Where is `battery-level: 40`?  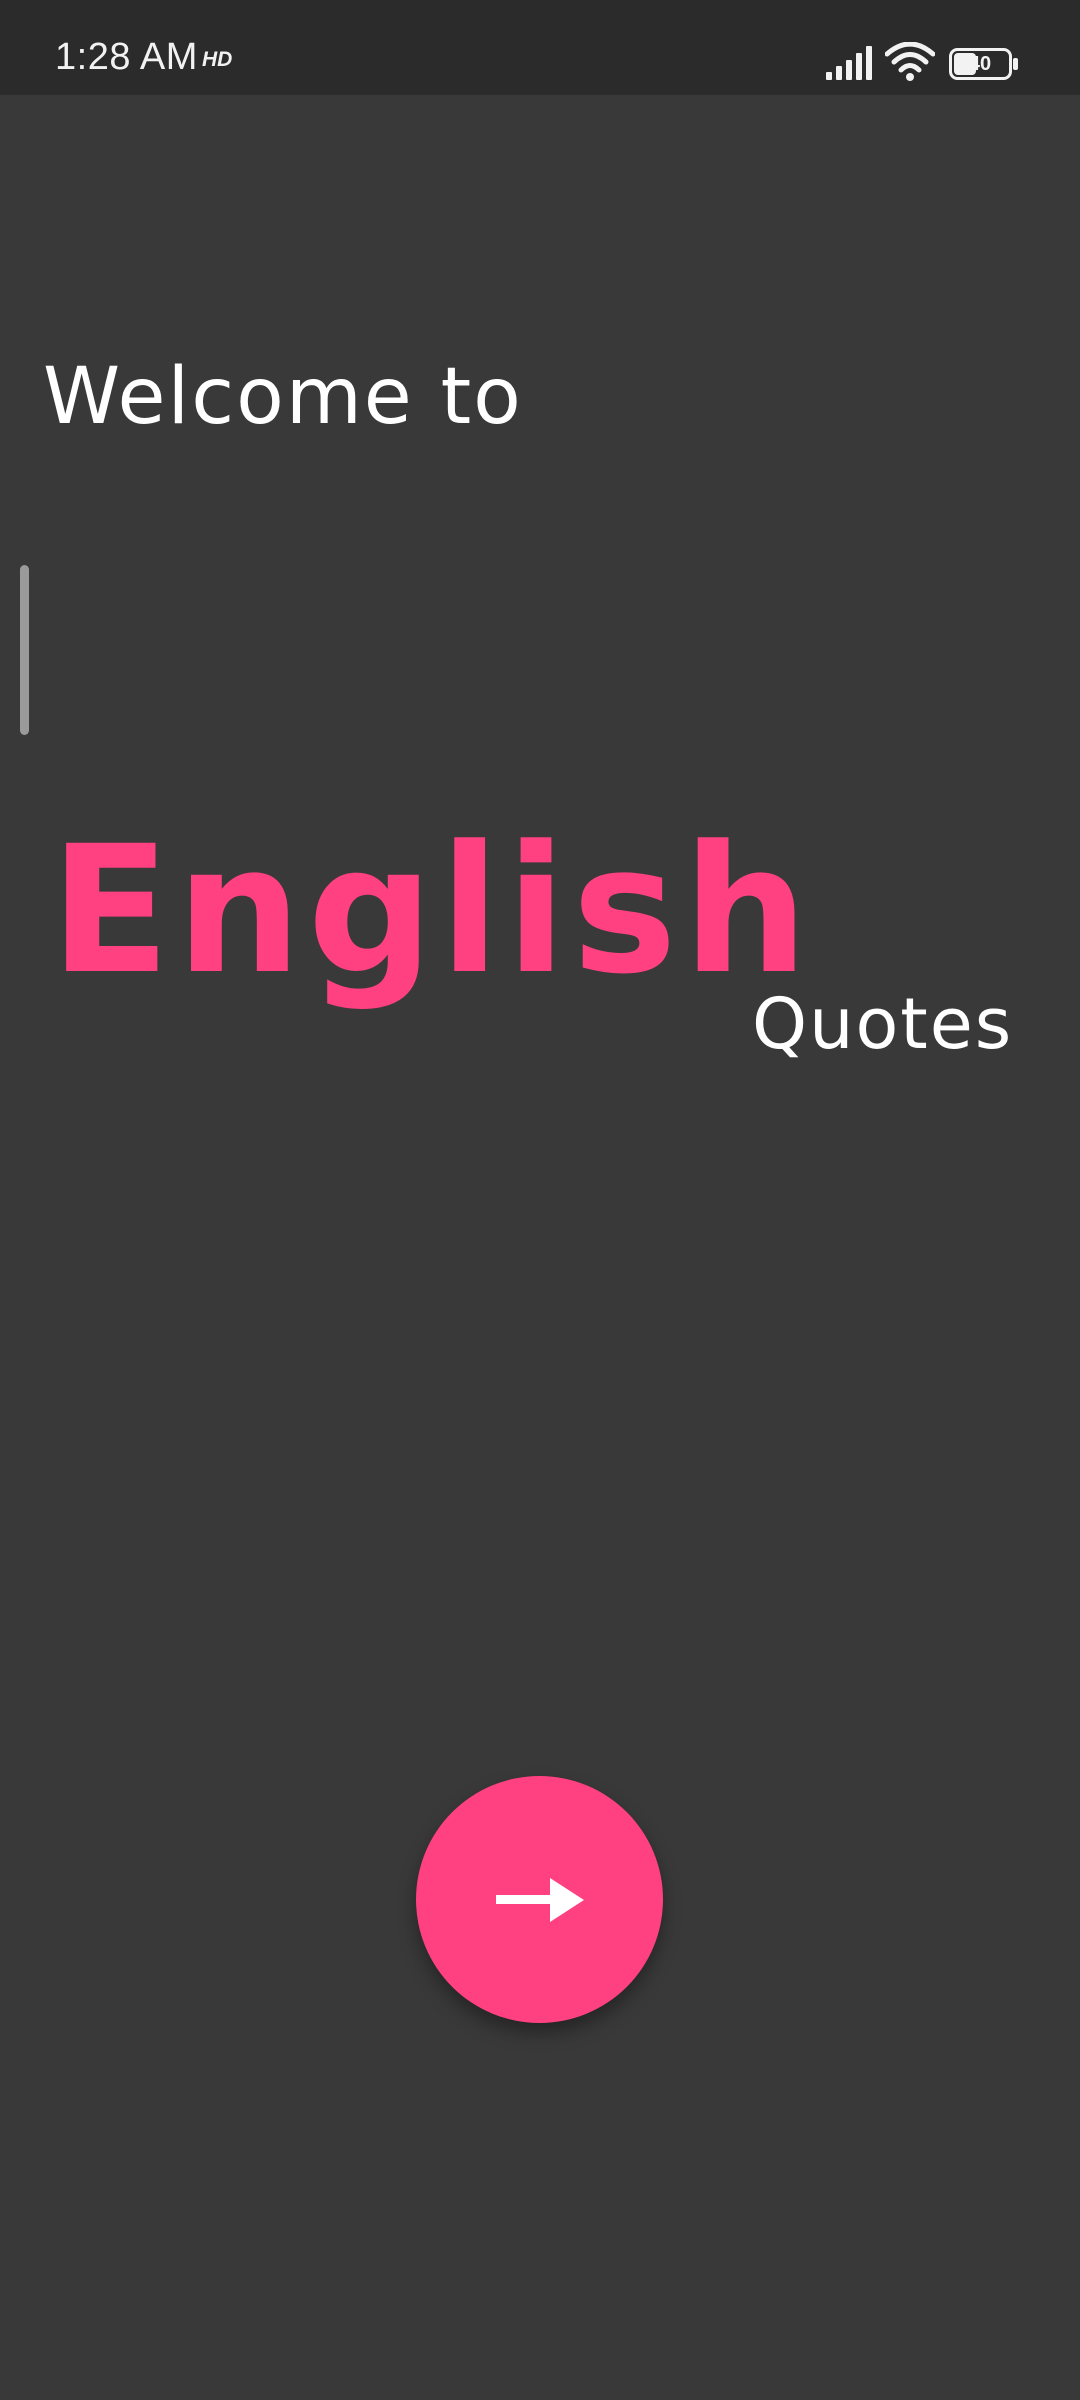
battery-level: 40 is located at coordinates (980, 64).